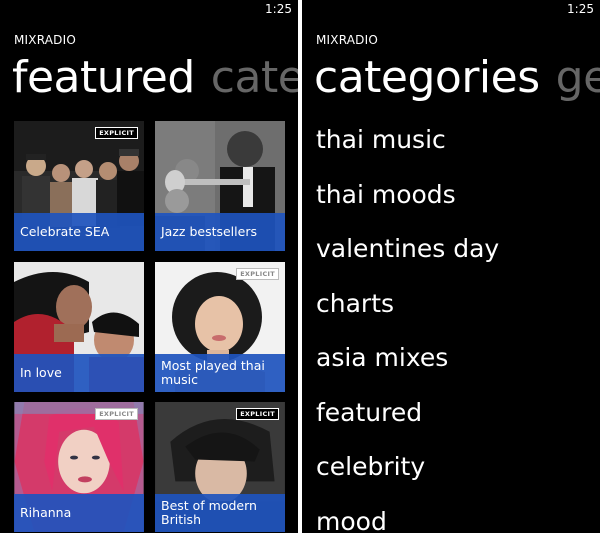  What do you see at coordinates (220, 467) in the screenshot?
I see `mix-tile-best-of-modern-british: EXPLICIT Best of modern British` at bounding box center [220, 467].